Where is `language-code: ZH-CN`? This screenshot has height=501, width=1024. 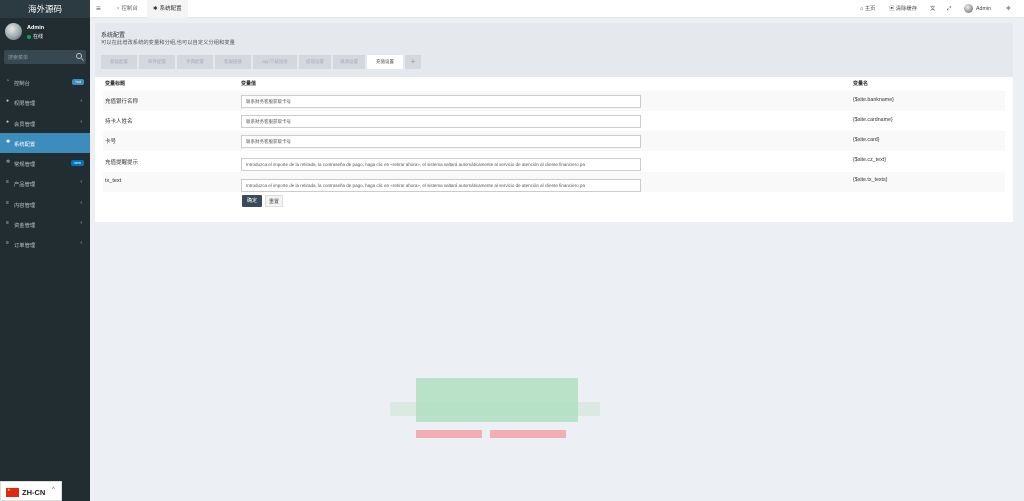 language-code: ZH-CN is located at coordinates (34, 492).